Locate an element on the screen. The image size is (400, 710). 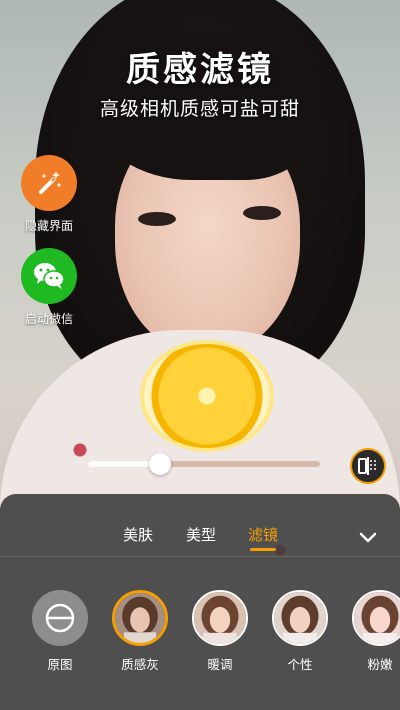
page-subtitle: 高级相机质感可盐可甜 is located at coordinates (199, 109).